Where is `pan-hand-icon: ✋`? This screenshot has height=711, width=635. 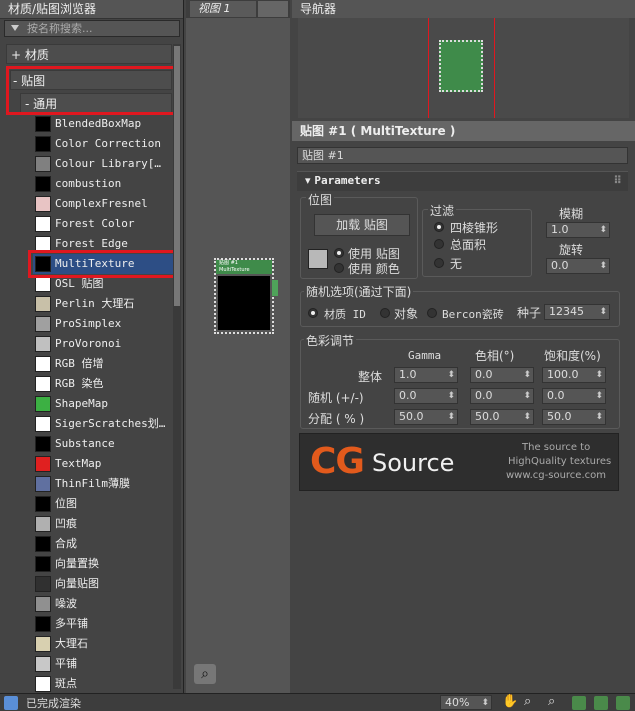 pan-hand-icon: ✋ is located at coordinates (510, 701).